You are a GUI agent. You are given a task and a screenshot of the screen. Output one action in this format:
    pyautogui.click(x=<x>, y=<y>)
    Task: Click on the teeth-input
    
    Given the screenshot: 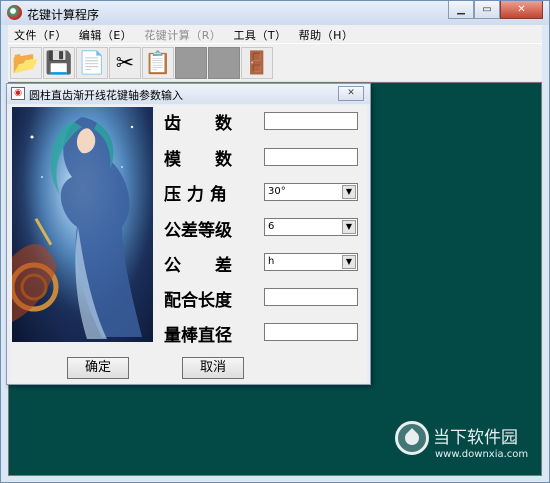 What is the action you would take?
    pyautogui.click(x=311, y=121)
    